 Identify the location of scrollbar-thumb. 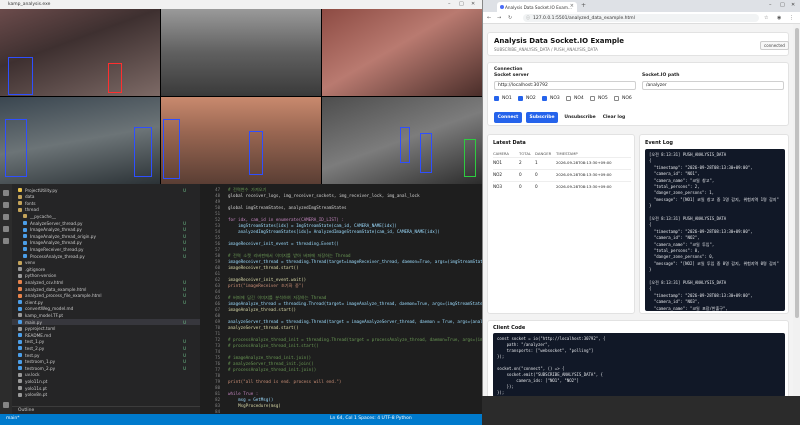
(797, 173).